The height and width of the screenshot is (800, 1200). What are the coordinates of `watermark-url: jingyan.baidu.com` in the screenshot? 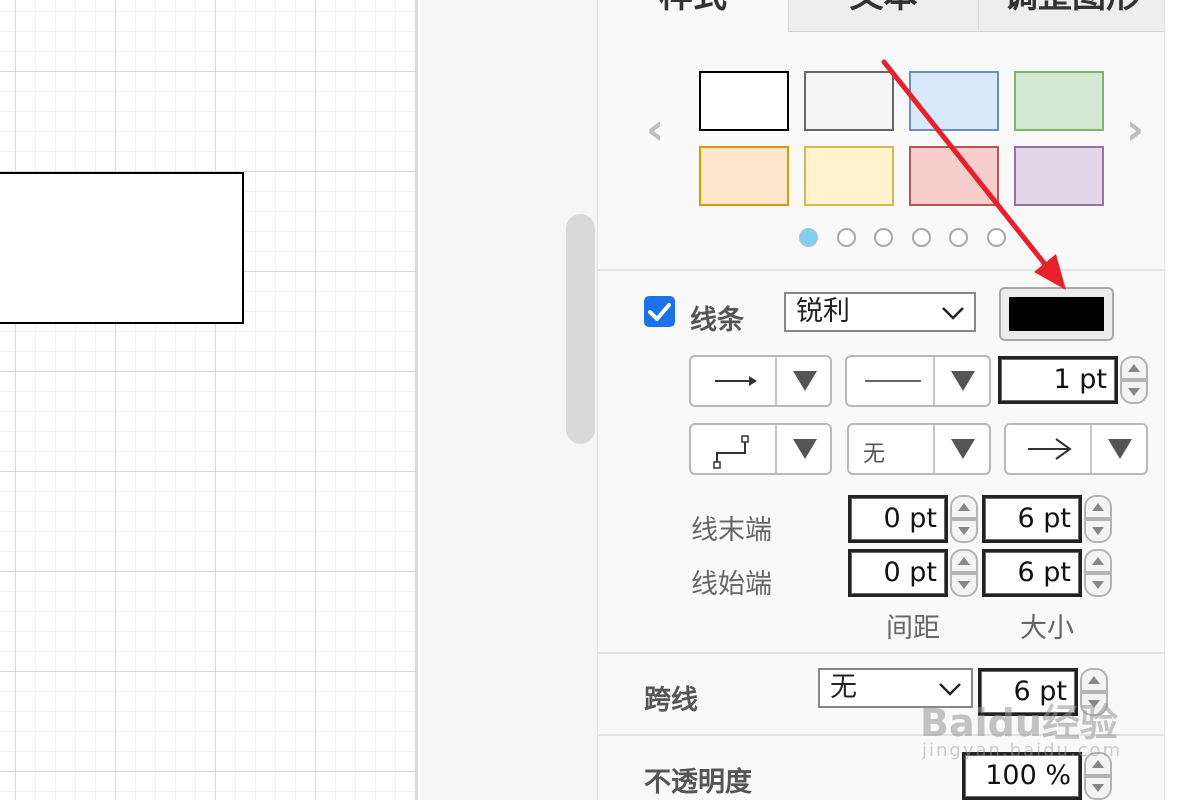 It's located at (1022, 750).